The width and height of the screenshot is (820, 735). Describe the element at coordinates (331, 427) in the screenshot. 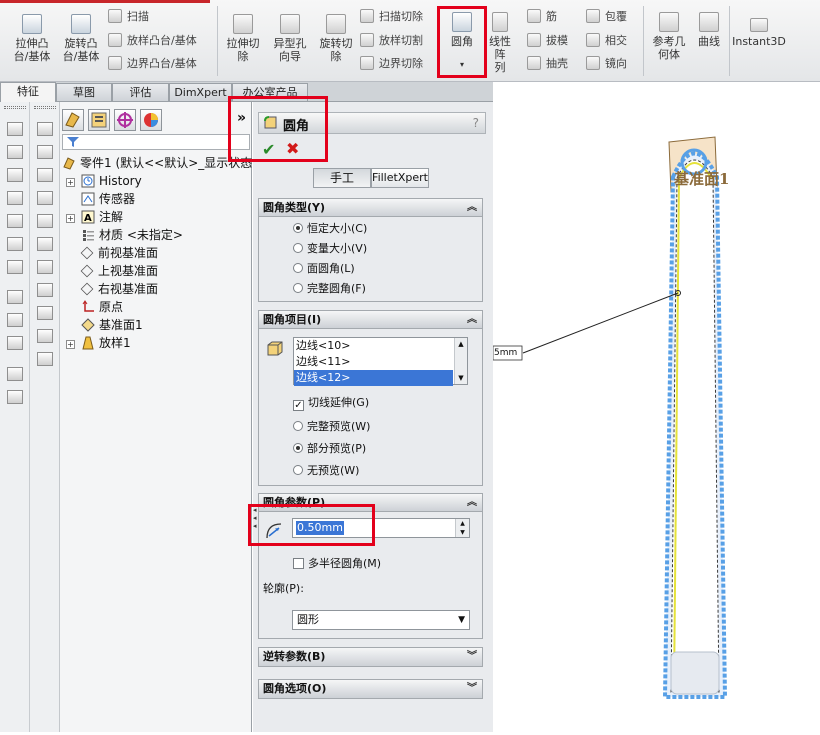

I see `radio-full-preview: 完整预览(W)` at that location.